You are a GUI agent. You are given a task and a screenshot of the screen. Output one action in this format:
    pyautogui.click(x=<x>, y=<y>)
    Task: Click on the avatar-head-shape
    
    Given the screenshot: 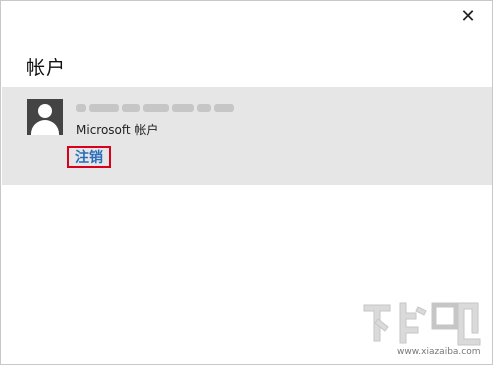 What is the action you would take?
    pyautogui.click(x=45, y=111)
    